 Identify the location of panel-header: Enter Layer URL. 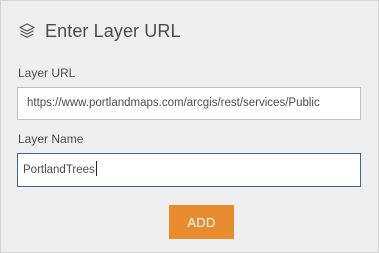
(99, 31).